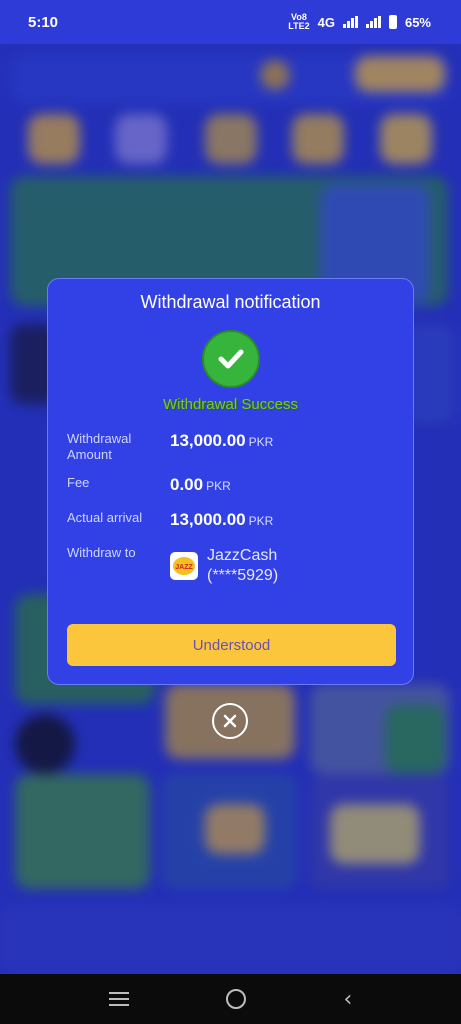 This screenshot has width=461, height=1024. What do you see at coordinates (208, 519) in the screenshot?
I see `arrival-number: 13,000.00` at bounding box center [208, 519].